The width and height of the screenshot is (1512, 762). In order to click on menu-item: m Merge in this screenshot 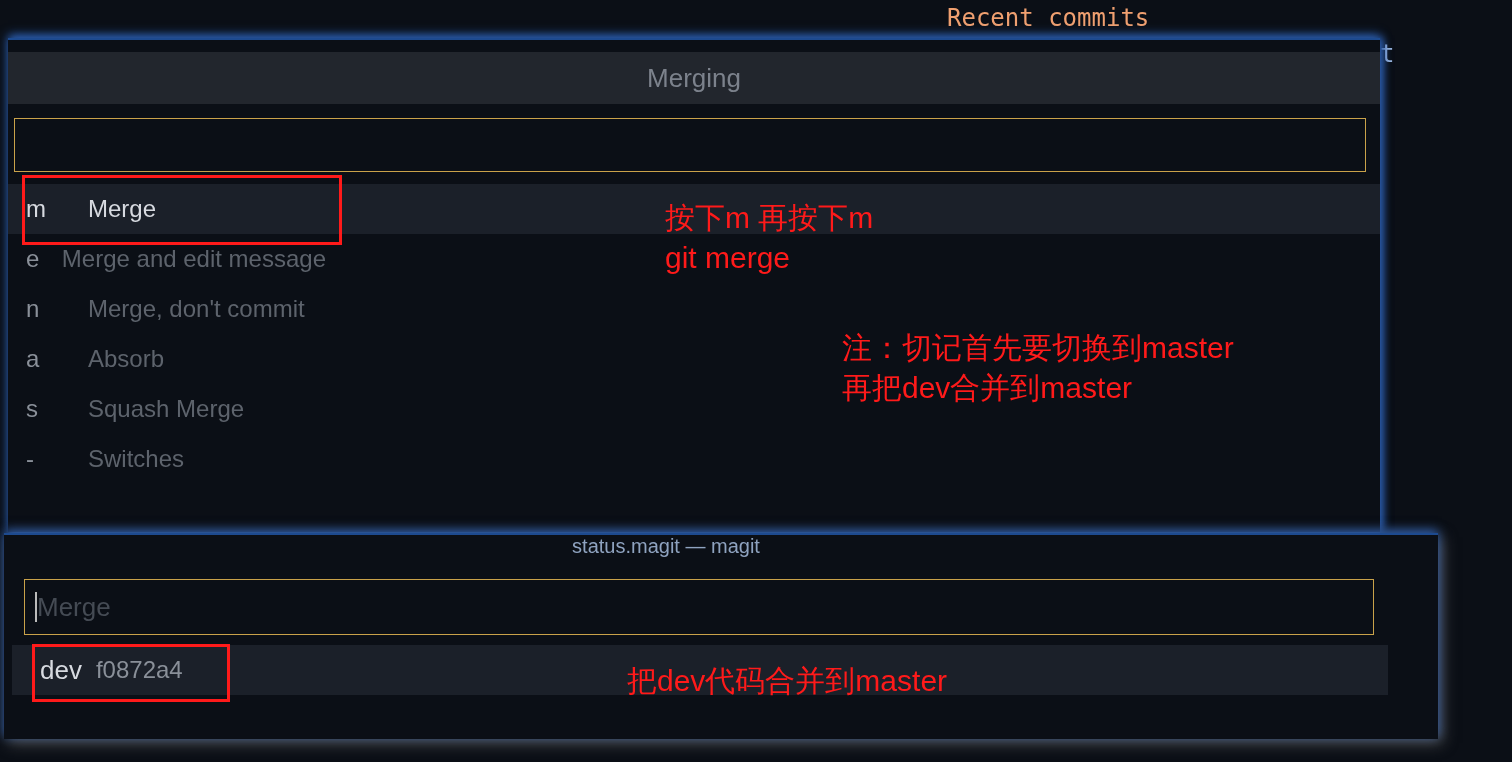, I will do `click(176, 209)`.